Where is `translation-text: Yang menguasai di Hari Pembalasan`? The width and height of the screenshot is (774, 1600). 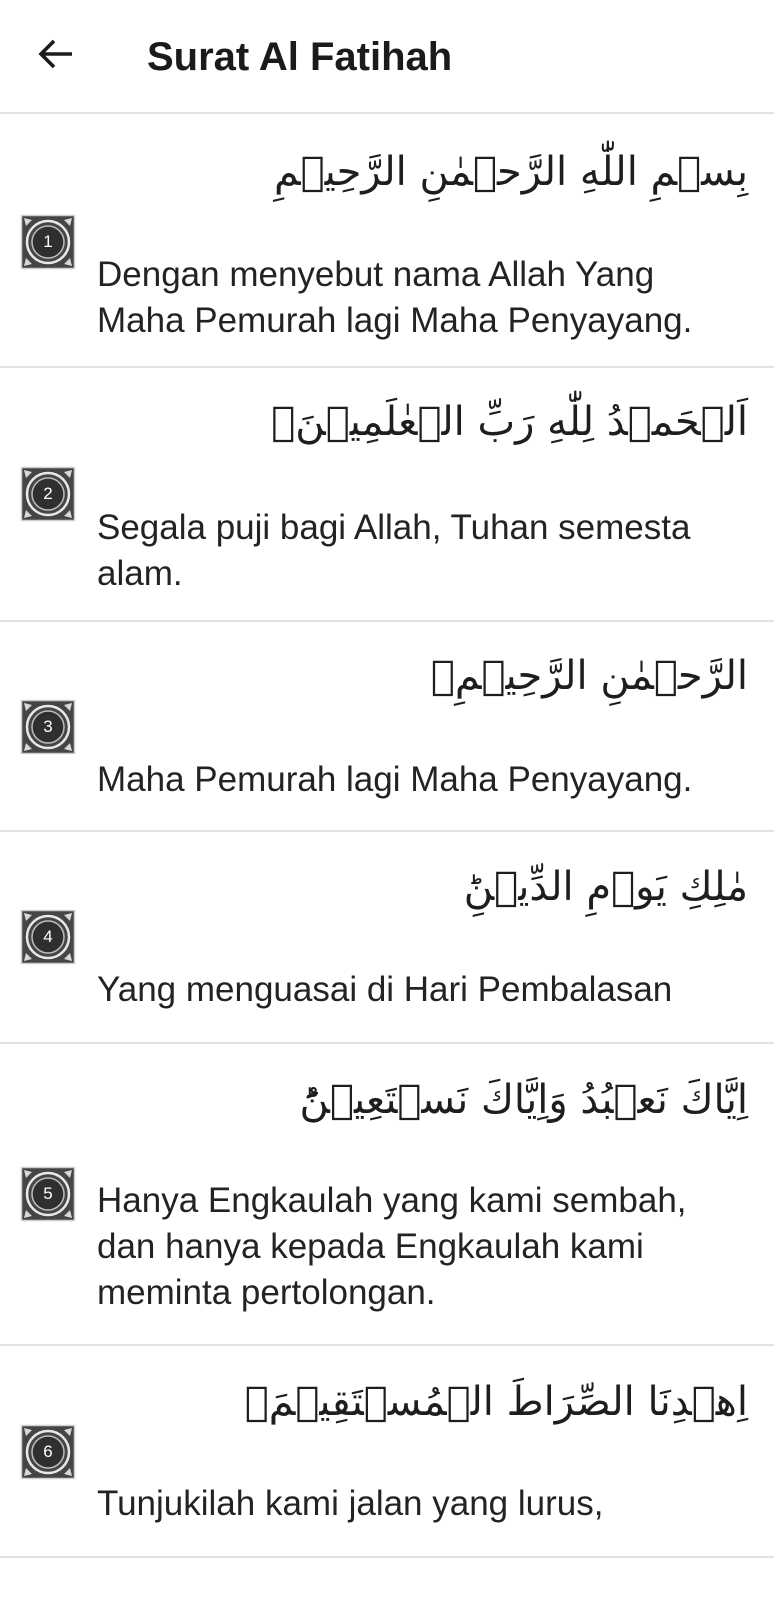 translation-text: Yang menguasai di Hari Pembalasan is located at coordinates (385, 989).